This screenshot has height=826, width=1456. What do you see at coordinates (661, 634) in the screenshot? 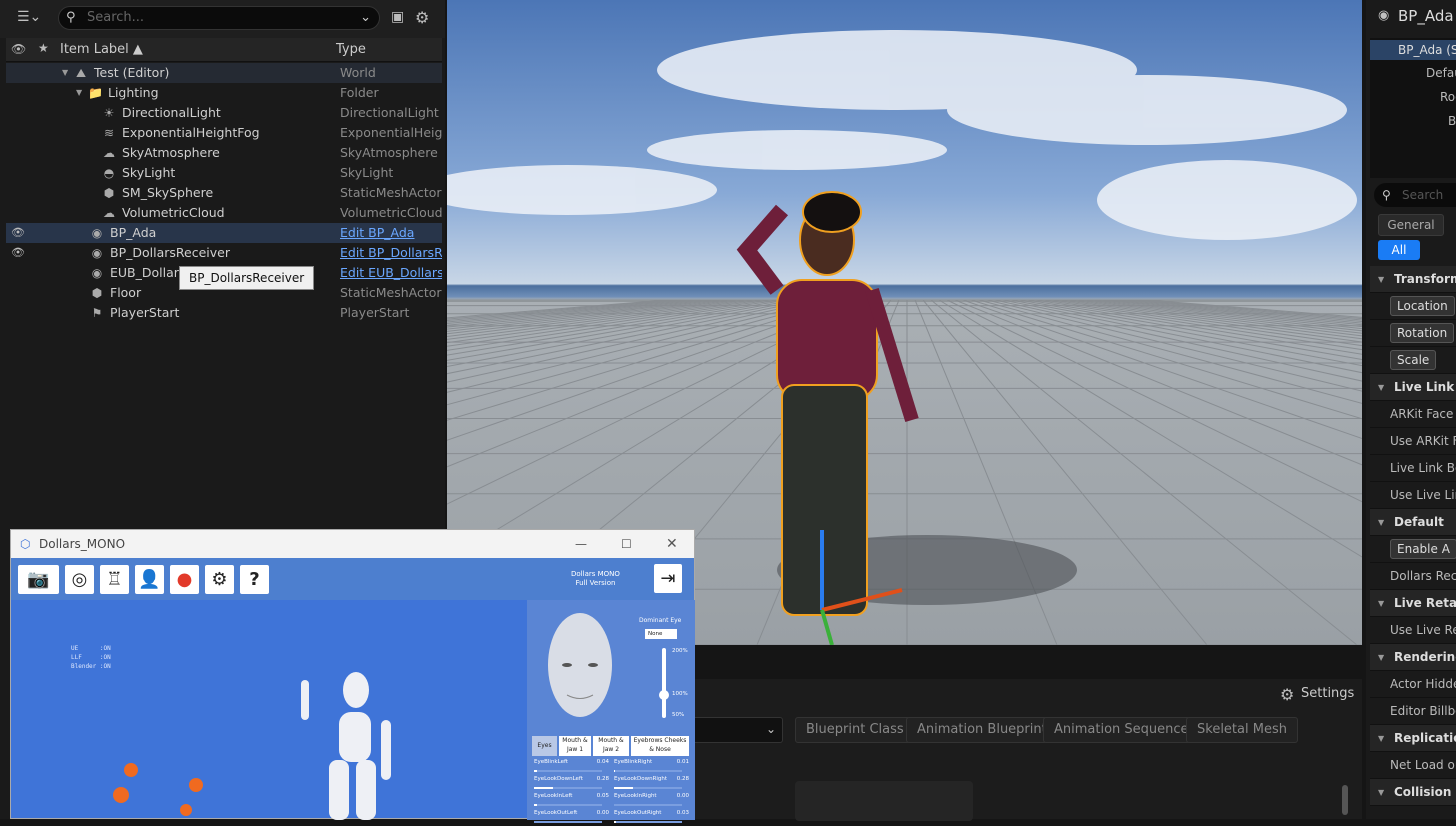
I see `dominant-eye-select: None` at bounding box center [661, 634].